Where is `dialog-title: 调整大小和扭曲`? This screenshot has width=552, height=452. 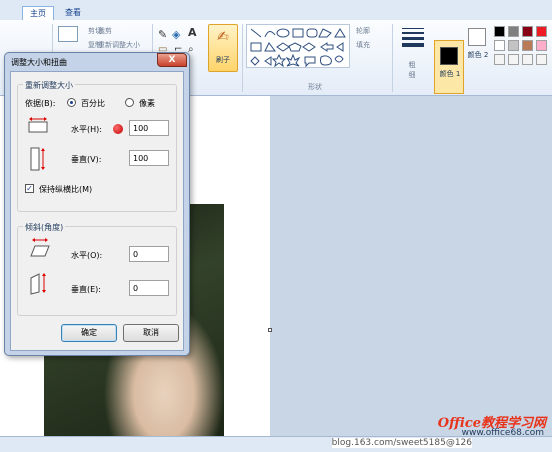
dialog-title: 调整大小和扭曲 is located at coordinates (39, 62).